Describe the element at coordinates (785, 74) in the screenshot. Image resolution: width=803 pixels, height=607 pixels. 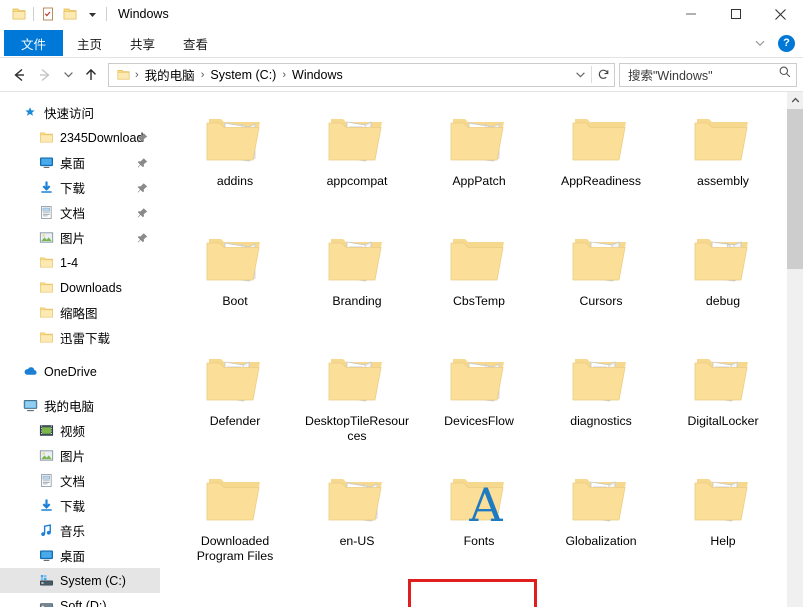
I see `search-icon` at that location.